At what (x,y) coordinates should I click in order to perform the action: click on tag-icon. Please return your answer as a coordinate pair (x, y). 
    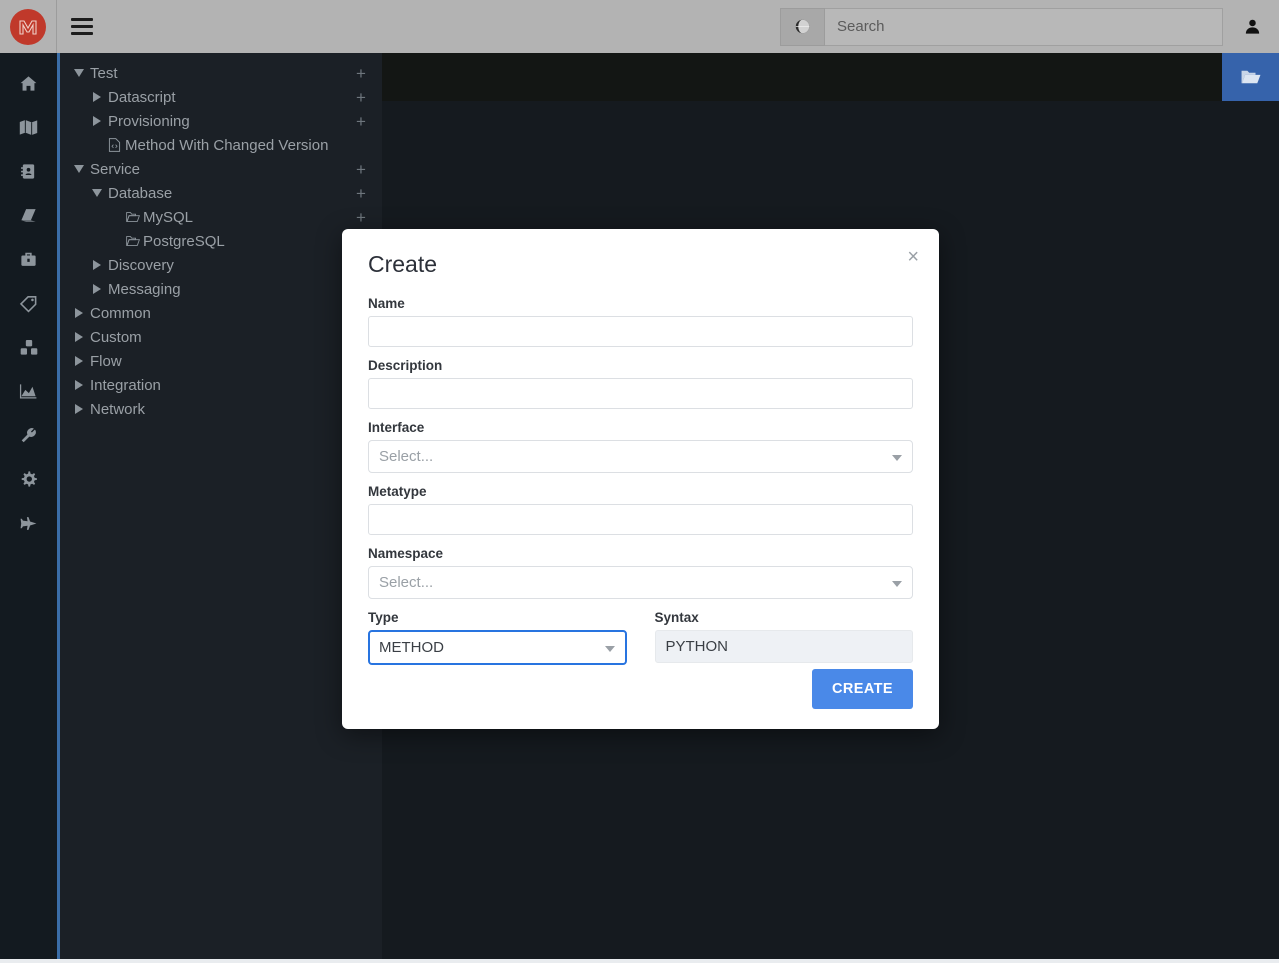
    Looking at the image, I should click on (28, 304).